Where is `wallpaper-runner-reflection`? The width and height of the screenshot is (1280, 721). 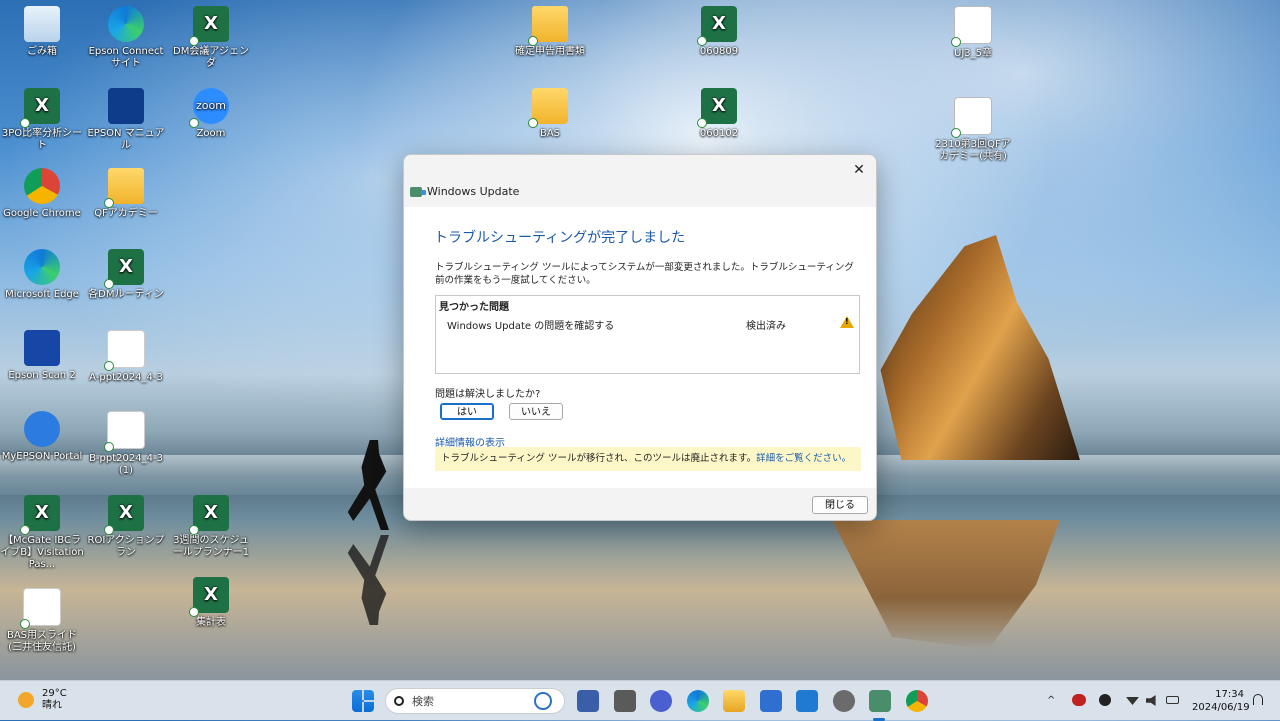
wallpaper-runner-reflection is located at coordinates (368, 580).